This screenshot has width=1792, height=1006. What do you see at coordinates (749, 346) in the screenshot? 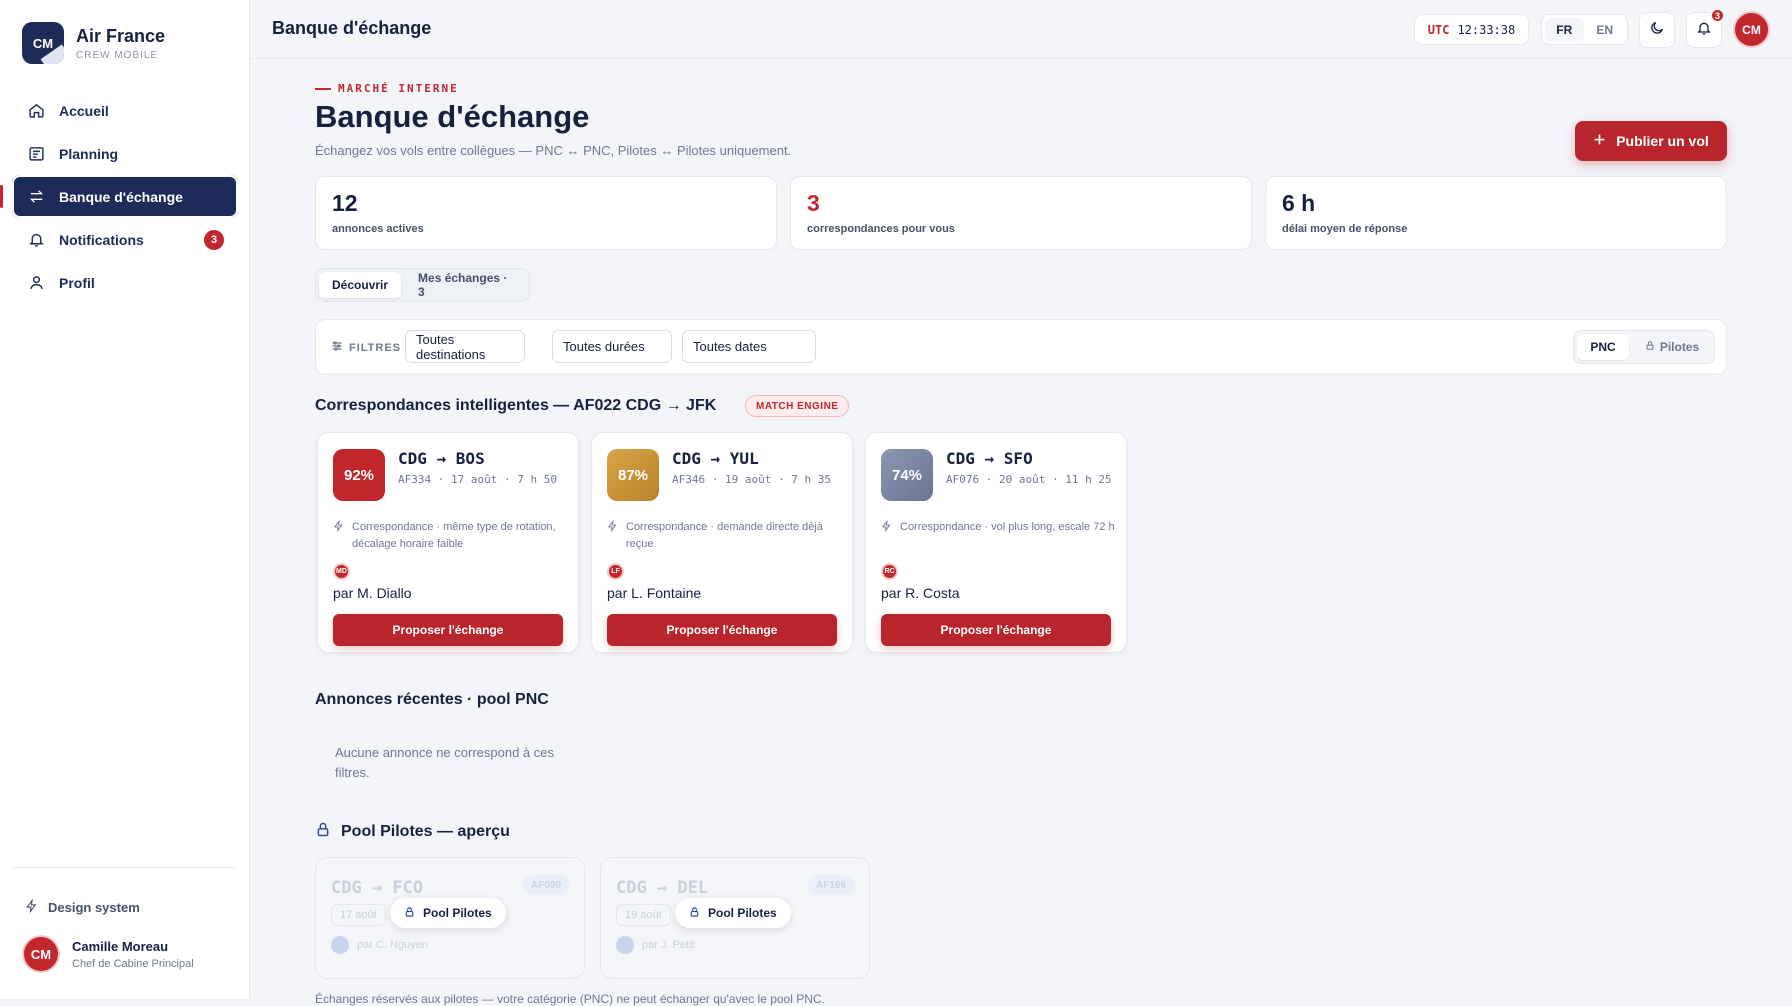
I see `date-select: Toutes dates` at bounding box center [749, 346].